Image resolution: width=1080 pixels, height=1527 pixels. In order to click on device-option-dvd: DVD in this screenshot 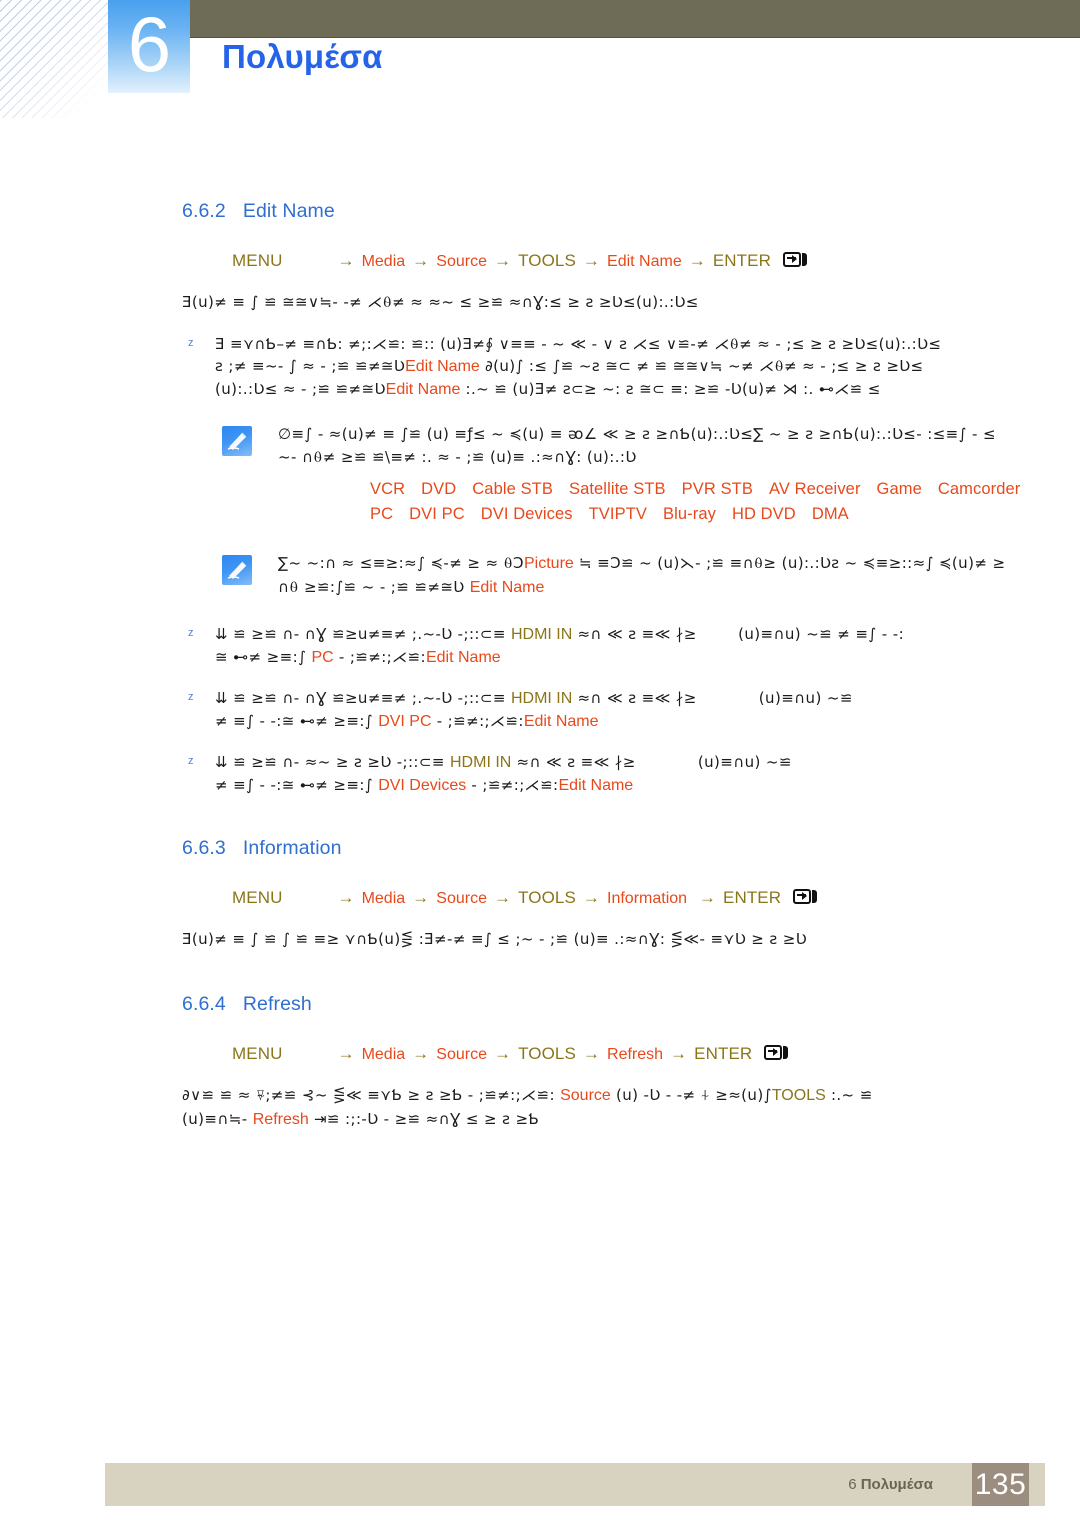, I will do `click(438, 489)`.